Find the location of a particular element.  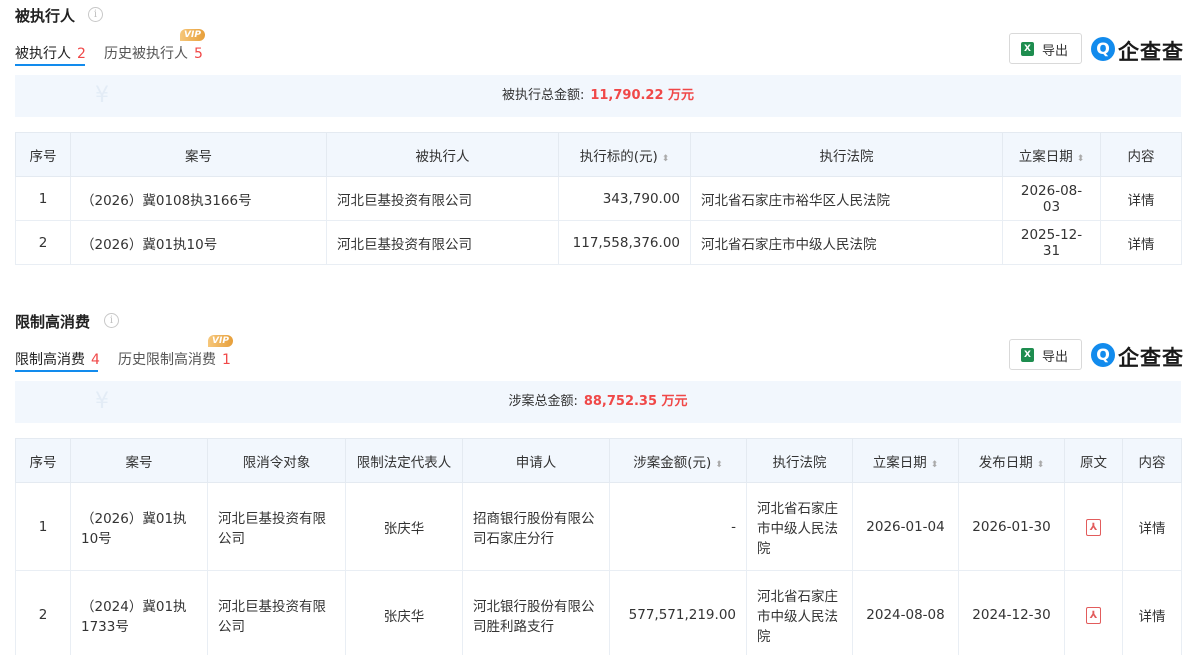

col-header: 被执行人 is located at coordinates (442, 154).